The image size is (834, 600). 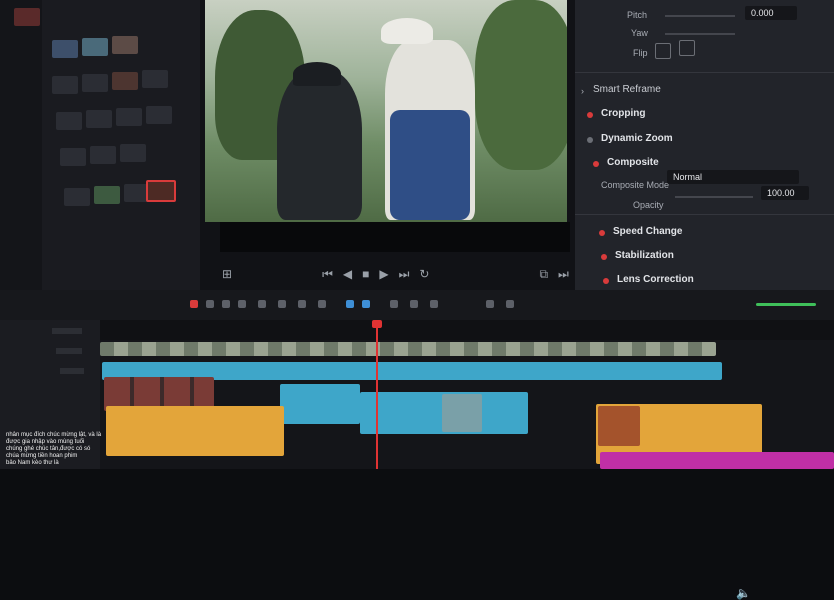 I want to click on speaker-icon: 🔈, so click(x=743, y=593).